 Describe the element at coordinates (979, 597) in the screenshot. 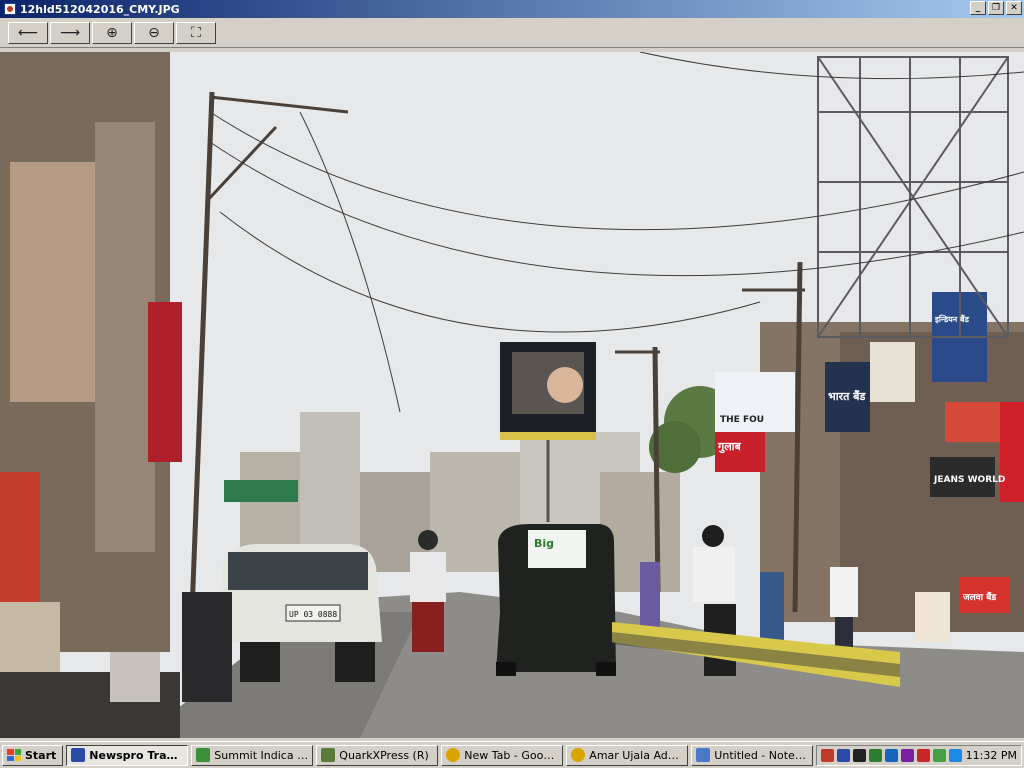

I see `sign-jalwa-band: जलवा बैंड` at that location.